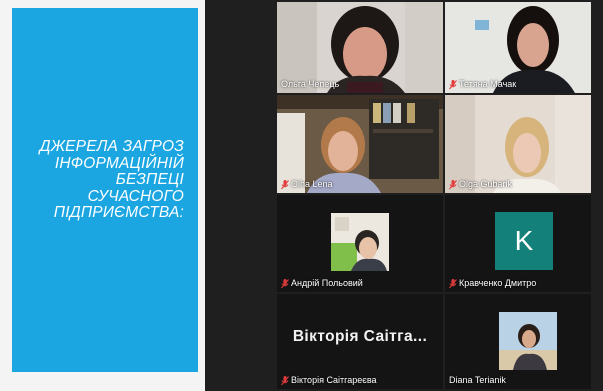  Describe the element at coordinates (307, 184) in the screenshot. I see `participant-name: Olha Lena` at that location.